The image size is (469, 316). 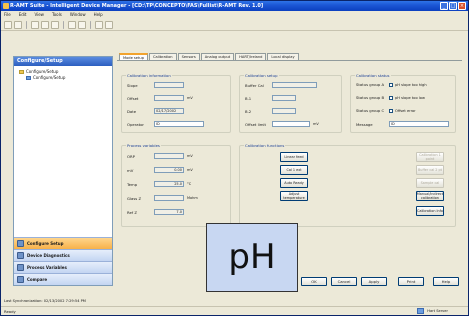 I want to click on forward-icon, so click(x=45, y=25).